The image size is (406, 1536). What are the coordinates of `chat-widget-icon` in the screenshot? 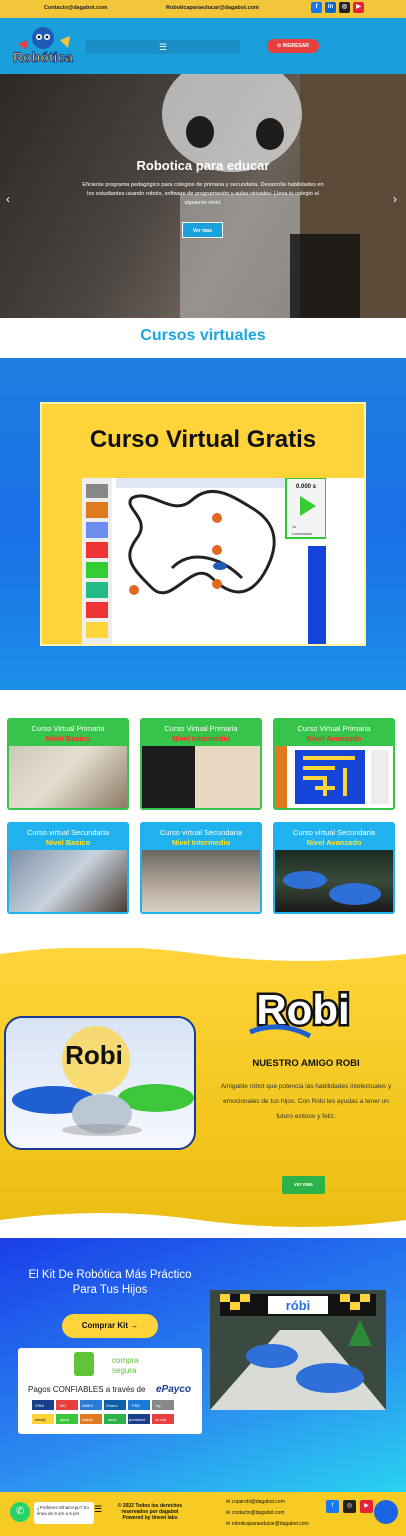 It's located at (386, 1512).